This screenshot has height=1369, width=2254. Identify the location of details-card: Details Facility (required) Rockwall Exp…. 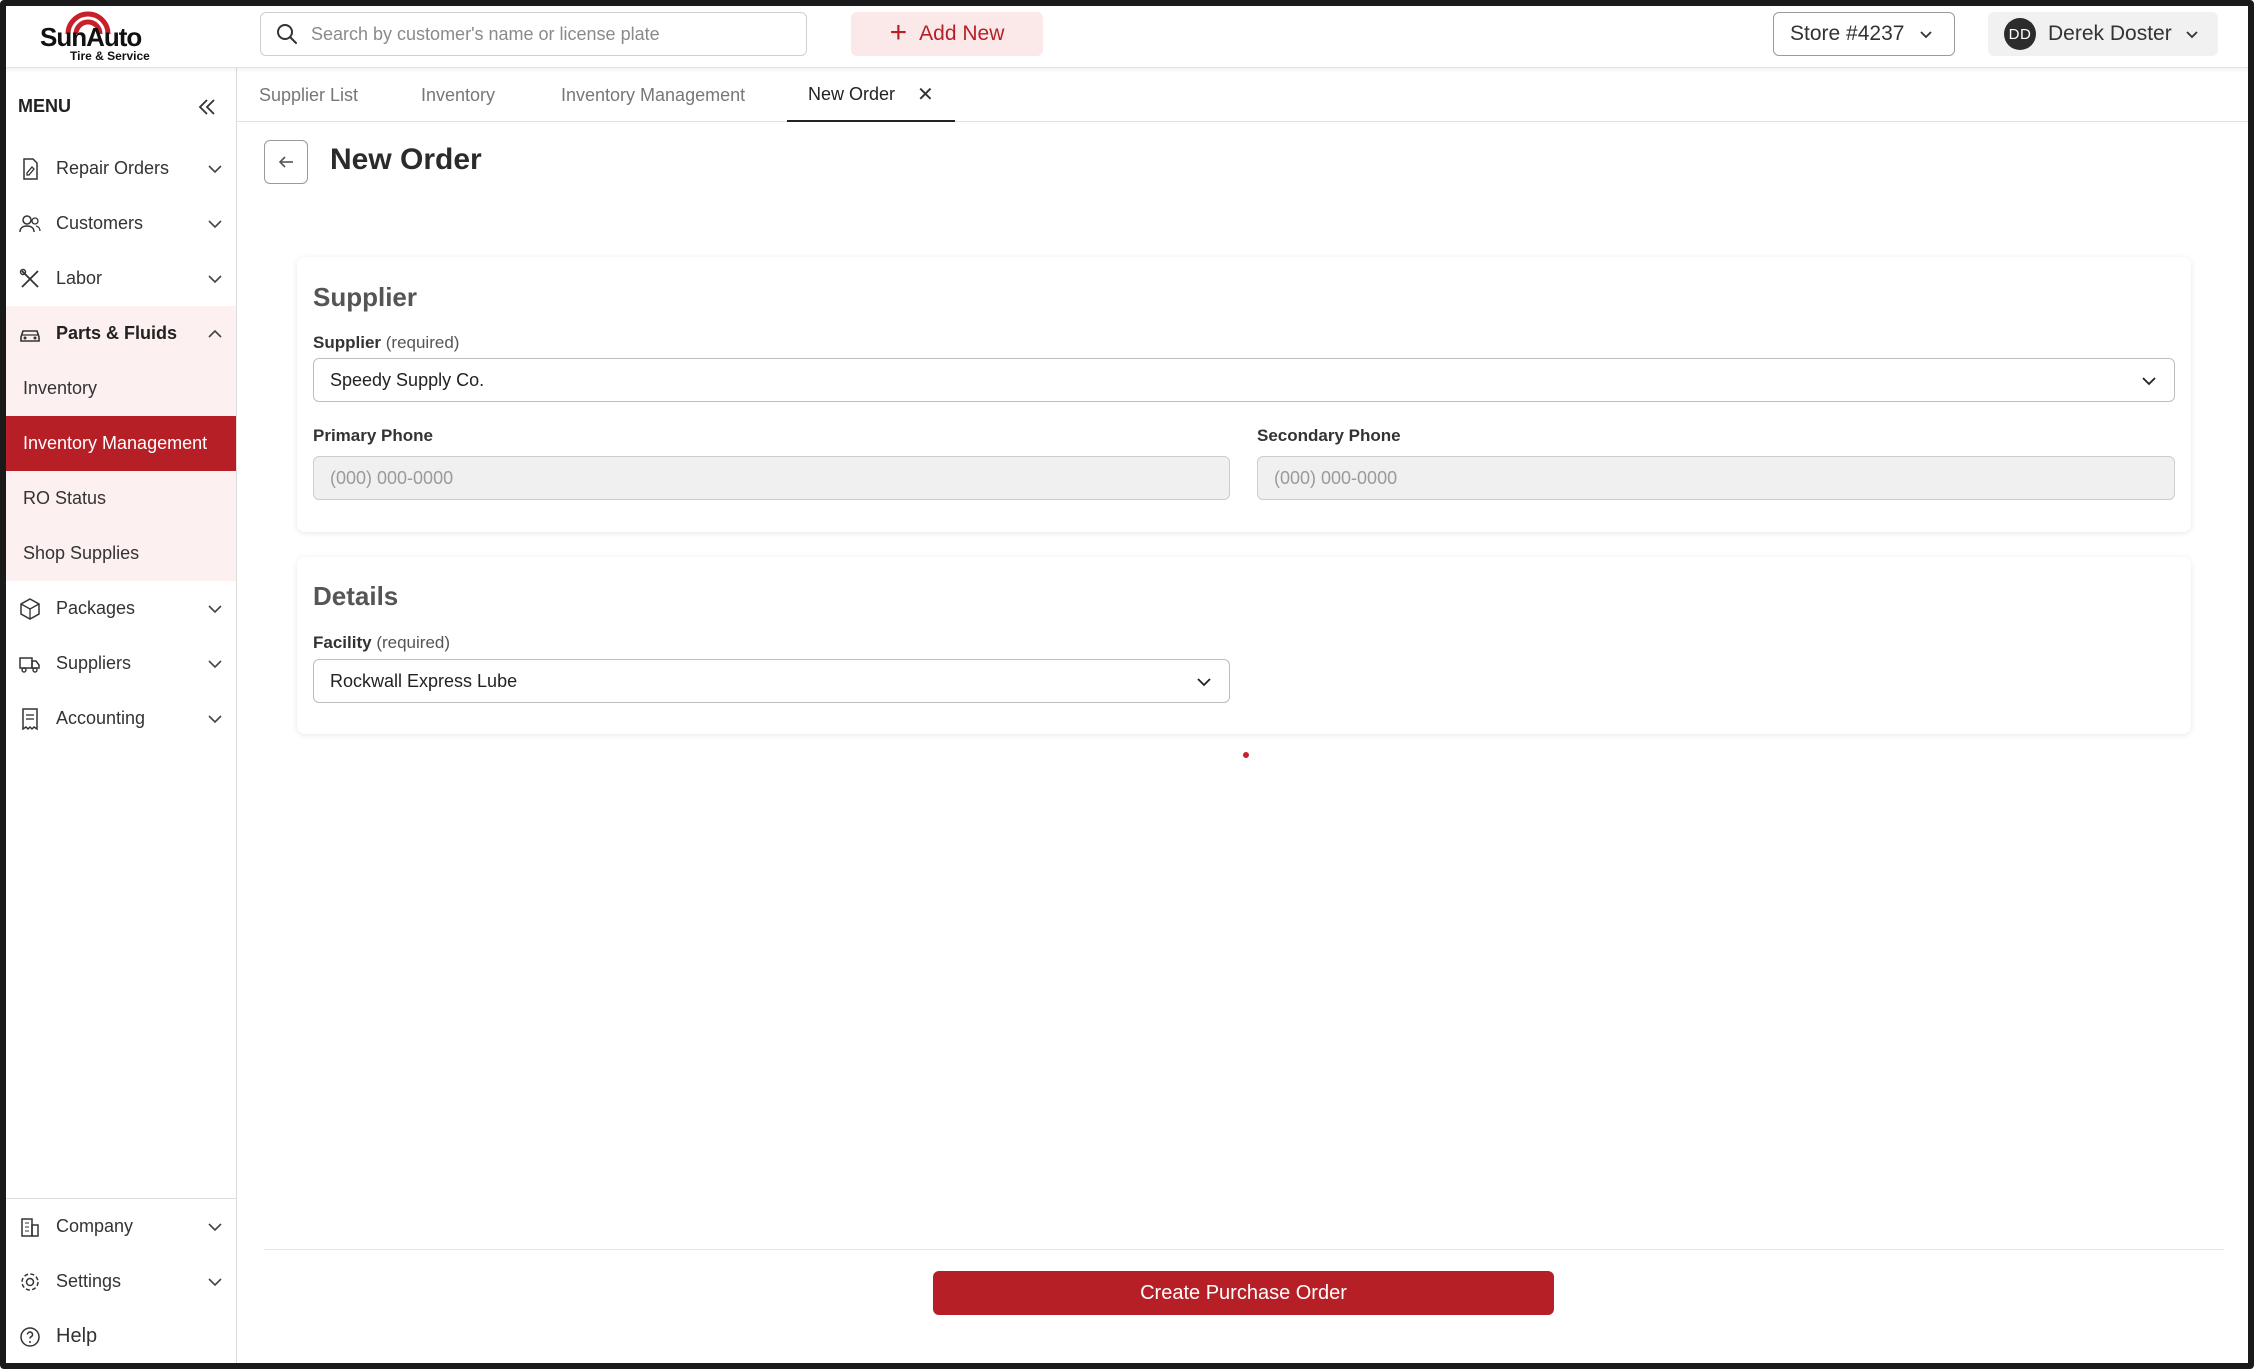
(1244, 645).